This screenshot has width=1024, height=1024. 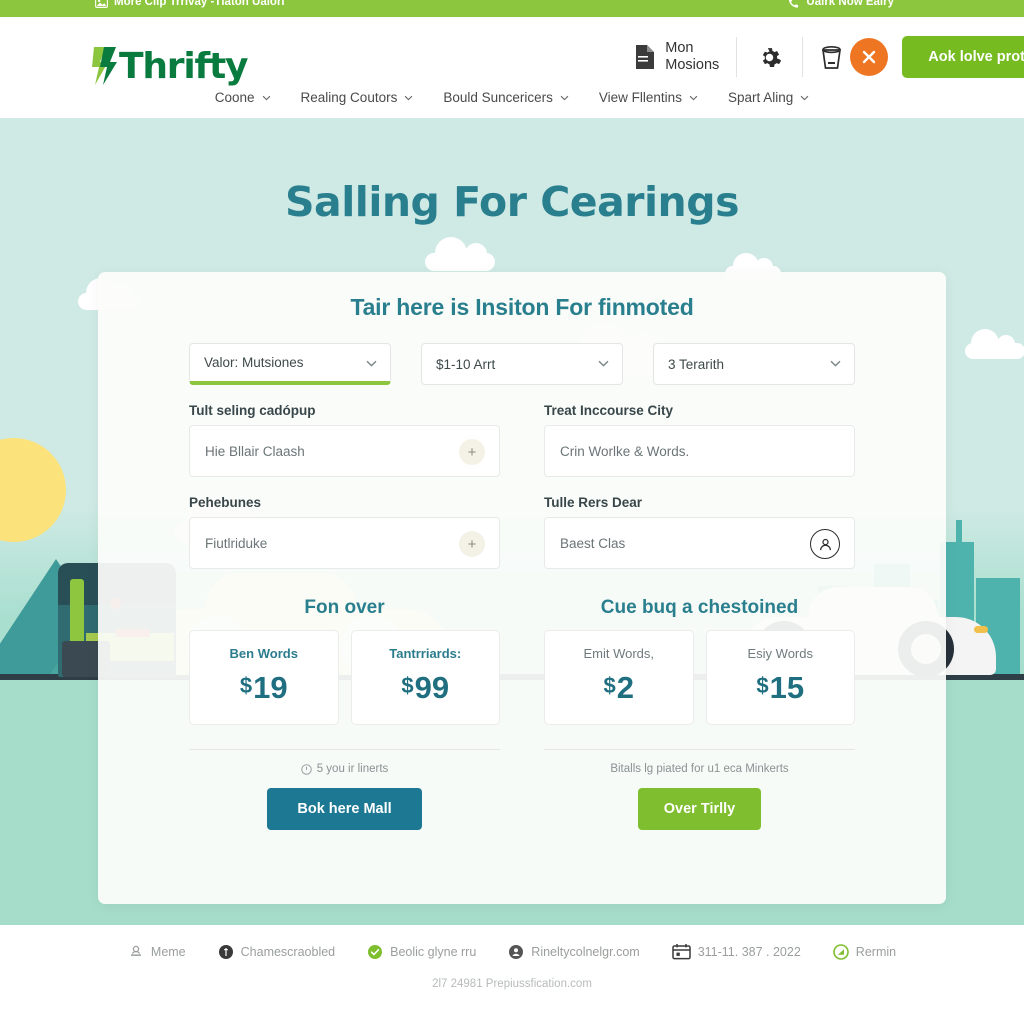 I want to click on skyline-spire, so click(x=959, y=531).